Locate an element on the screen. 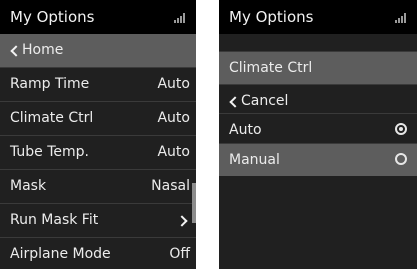  menu-item-airplane-mode: Airplane Mode Off is located at coordinates (98, 253).